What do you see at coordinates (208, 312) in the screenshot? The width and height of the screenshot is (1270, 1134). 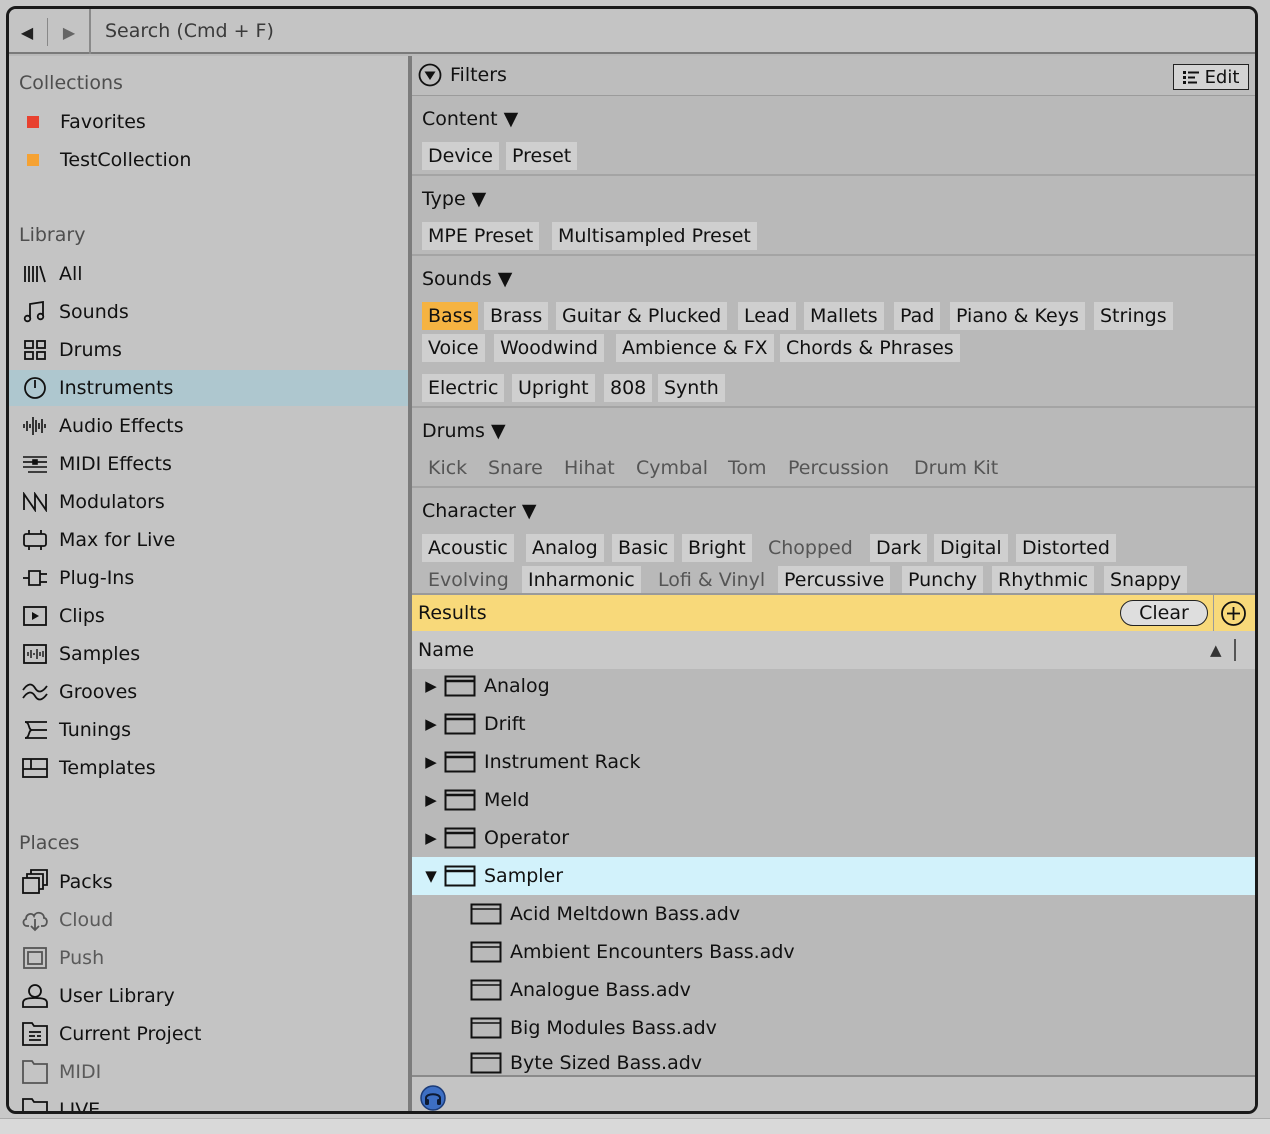 I see `sidebar-item-sounds: Sounds` at bounding box center [208, 312].